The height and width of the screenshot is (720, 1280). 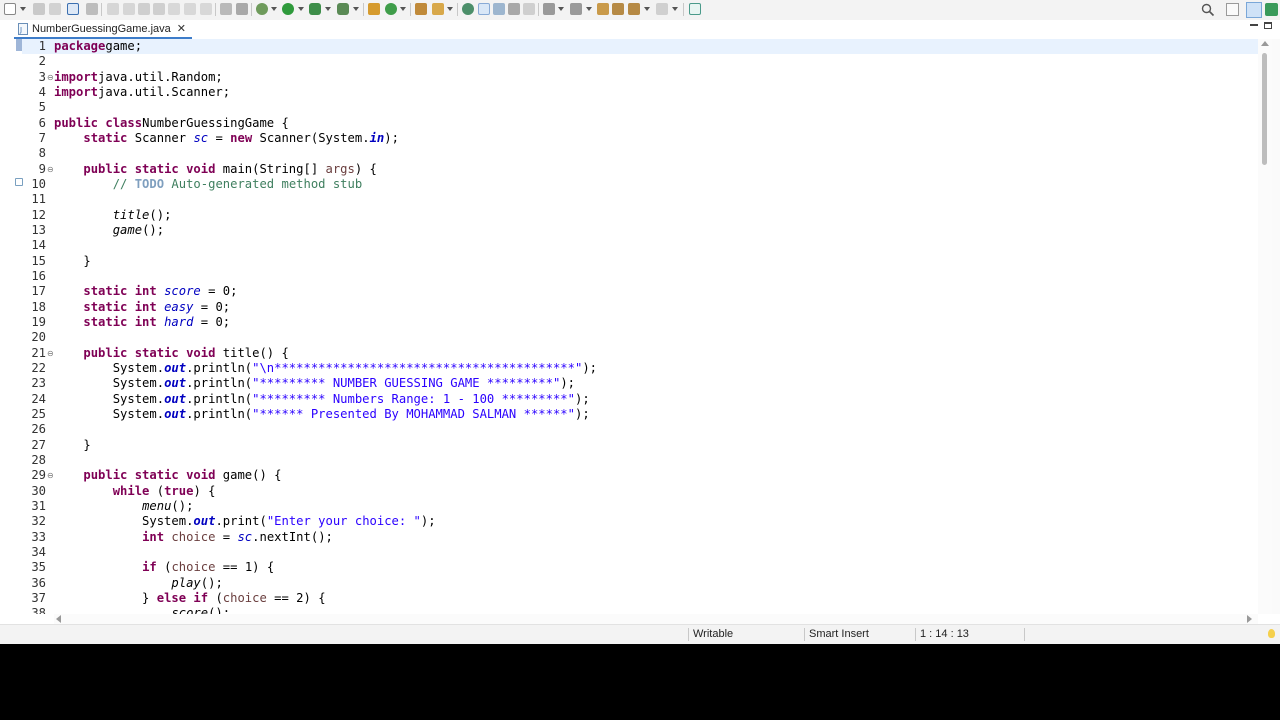 I want to click on mark-occurrences-icon, so click(x=484, y=9).